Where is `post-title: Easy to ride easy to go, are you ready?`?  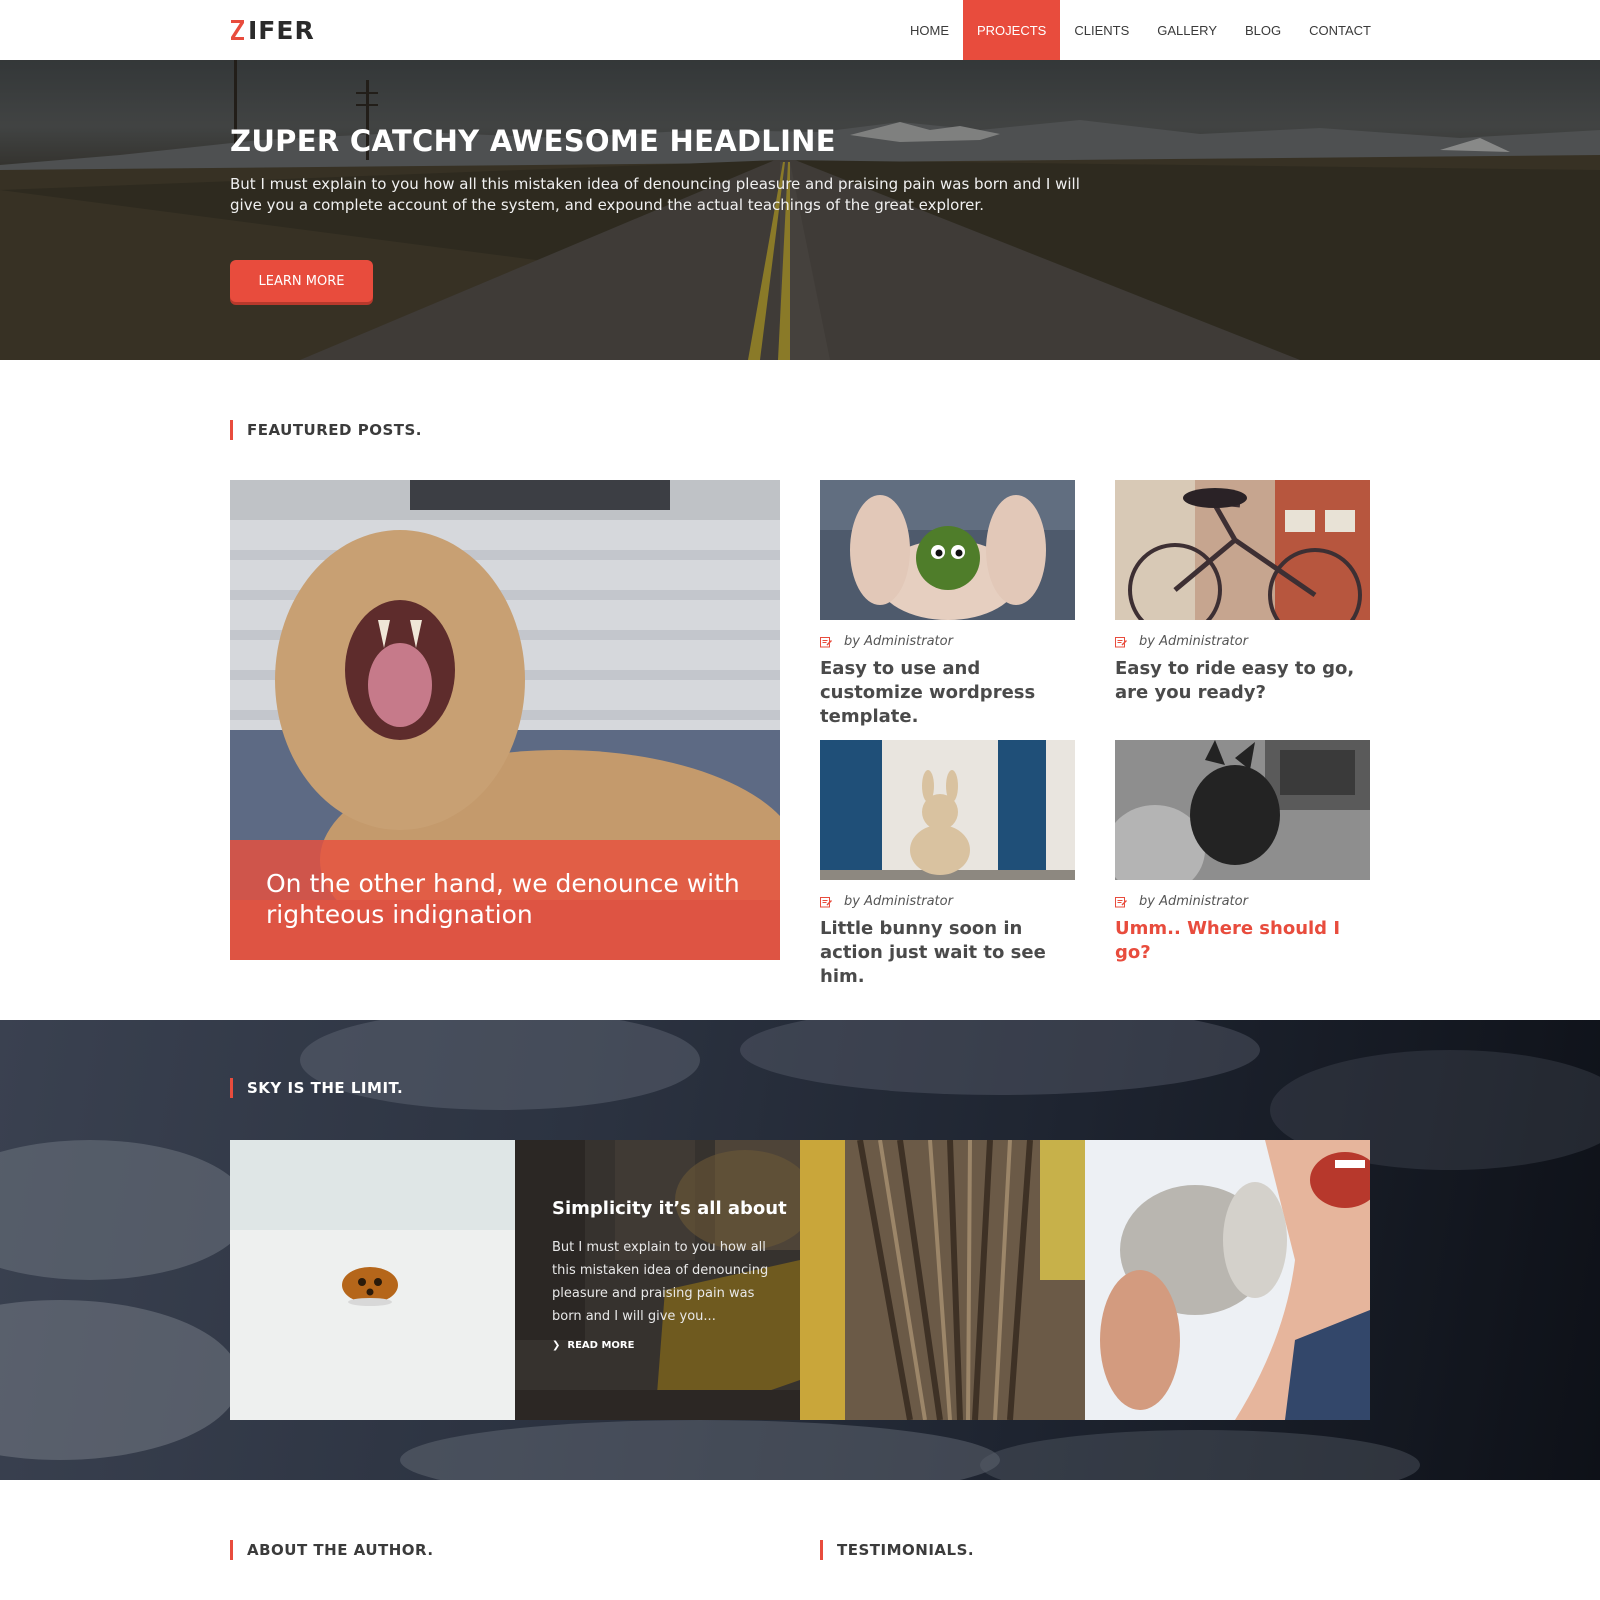
post-title: Easy to ride easy to go, are you ready? is located at coordinates (1242, 681).